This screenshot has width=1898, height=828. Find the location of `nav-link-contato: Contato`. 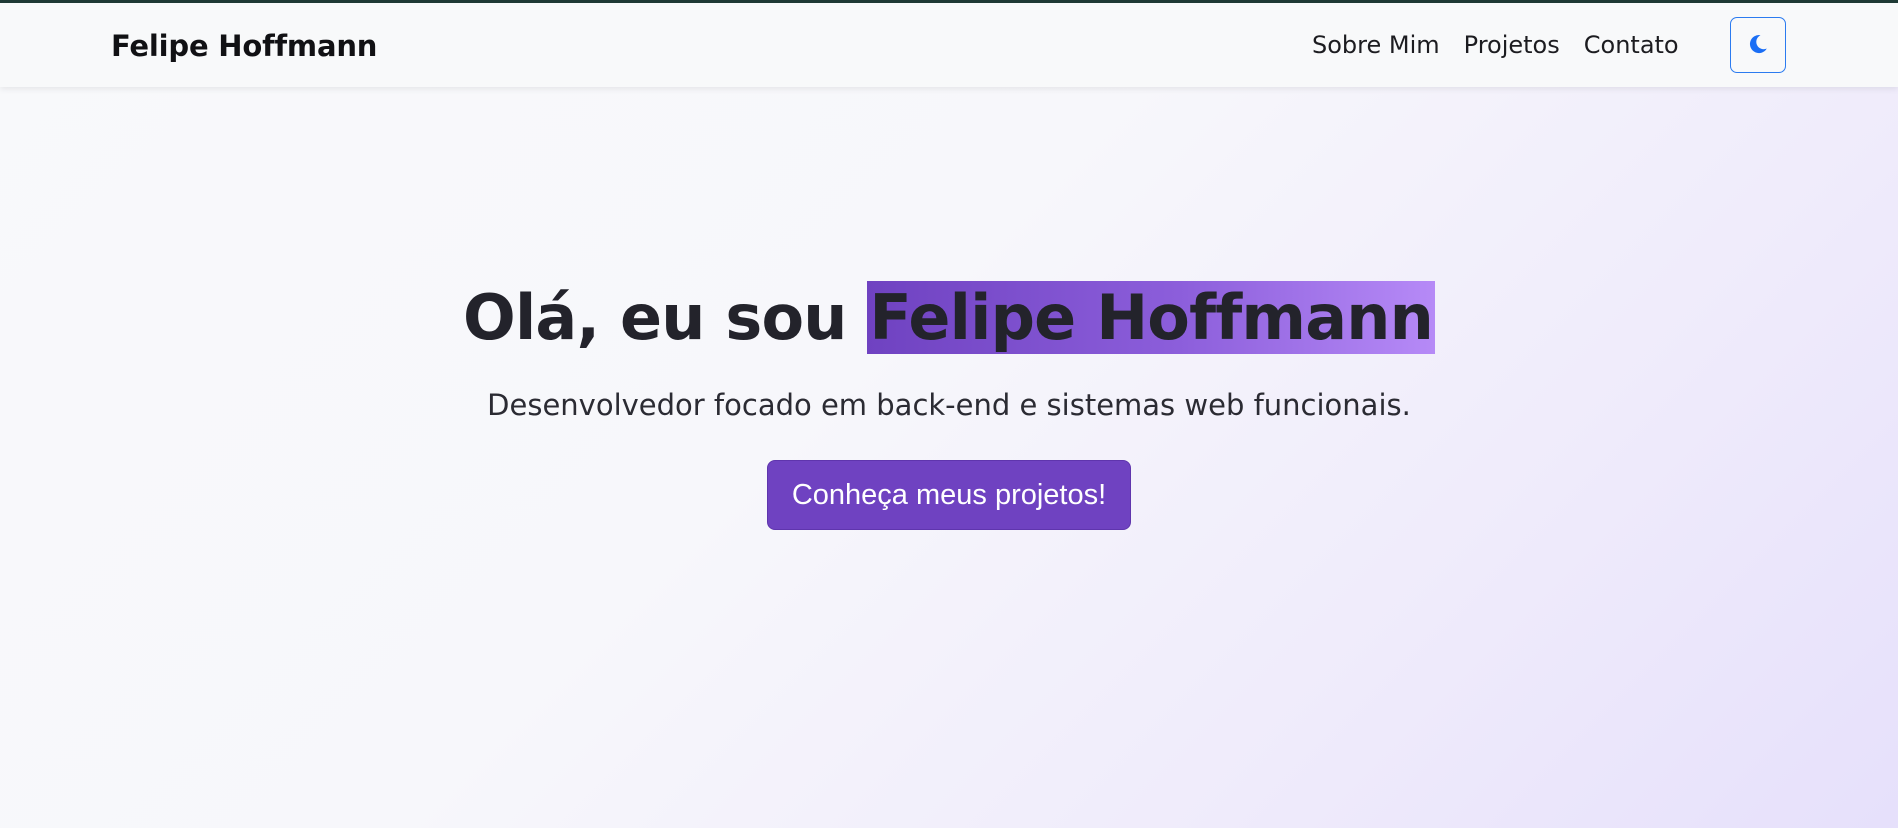

nav-link-contato: Contato is located at coordinates (1631, 45).